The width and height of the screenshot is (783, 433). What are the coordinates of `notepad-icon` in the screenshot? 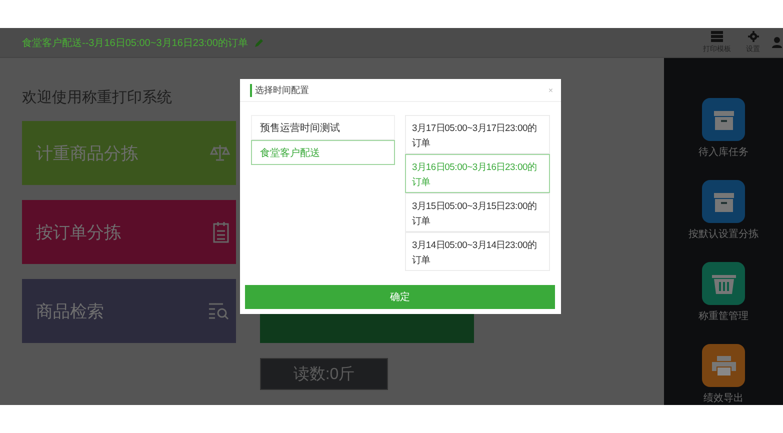 It's located at (221, 232).